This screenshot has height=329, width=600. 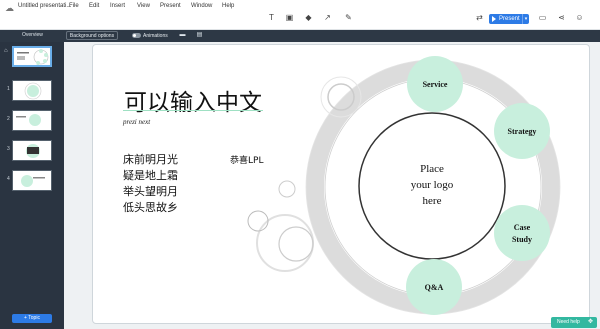 I want to click on logo-line: Place, so click(x=432, y=169).